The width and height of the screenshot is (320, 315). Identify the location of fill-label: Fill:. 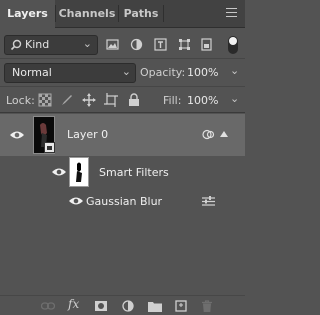
(172, 100).